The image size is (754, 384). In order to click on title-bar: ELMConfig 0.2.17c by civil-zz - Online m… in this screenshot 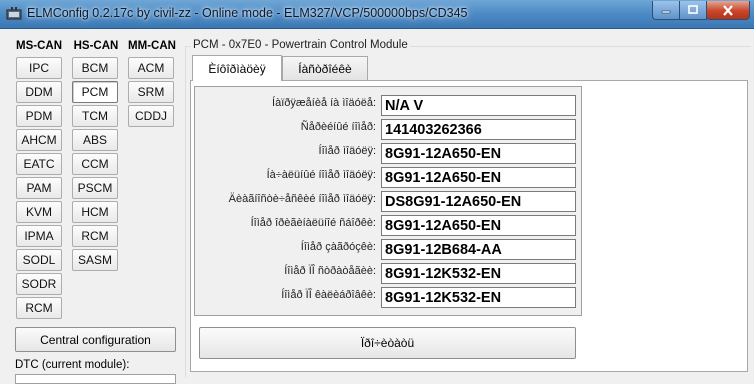, I will do `click(377, 14)`.